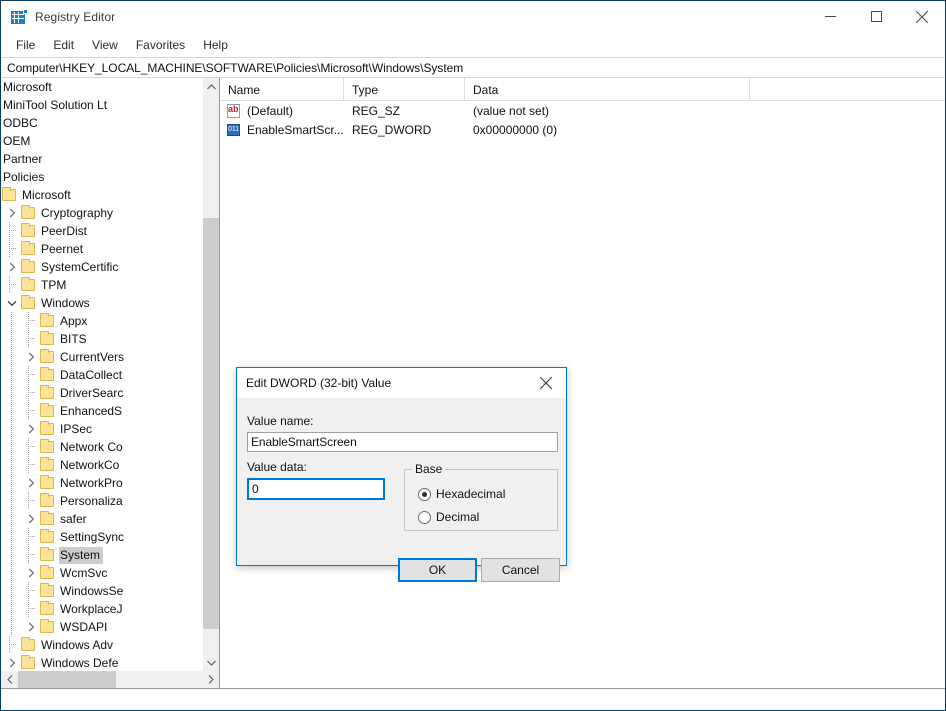  Describe the element at coordinates (73, 518) in the screenshot. I see `tree-item-label: safer` at that location.